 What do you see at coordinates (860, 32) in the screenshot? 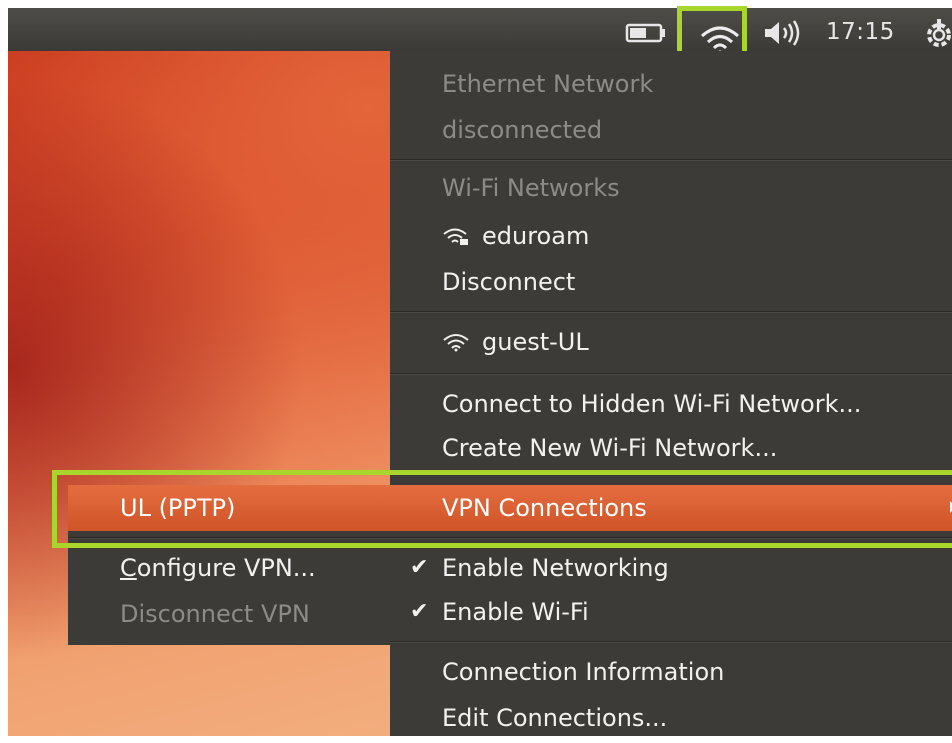
I see `clock: 17:15` at bounding box center [860, 32].